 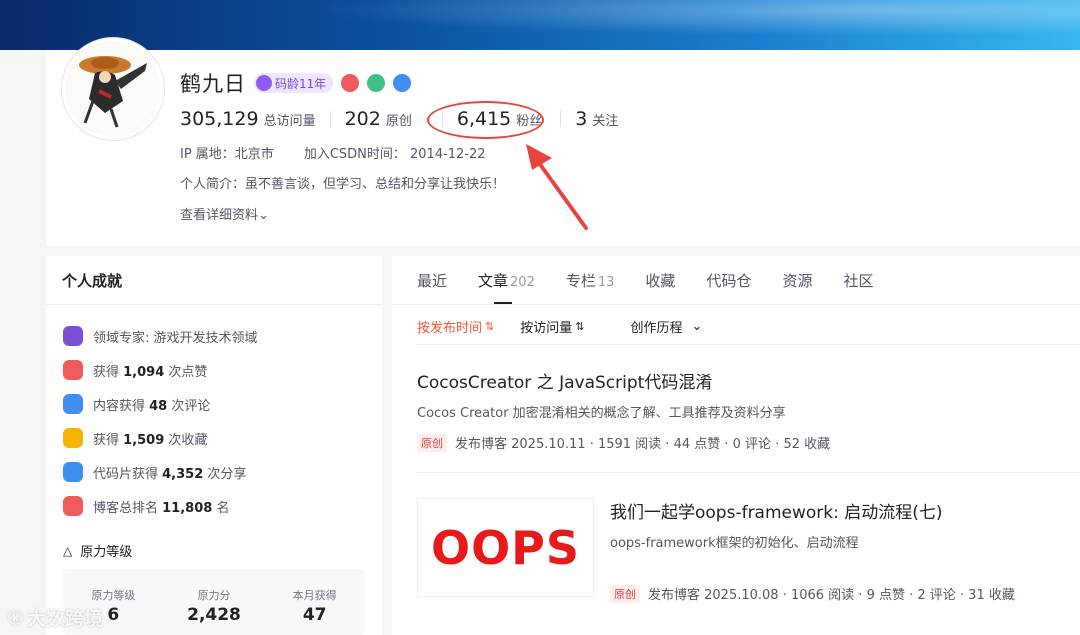 I want to click on article-thumbnail: OOPS, so click(x=505, y=547).